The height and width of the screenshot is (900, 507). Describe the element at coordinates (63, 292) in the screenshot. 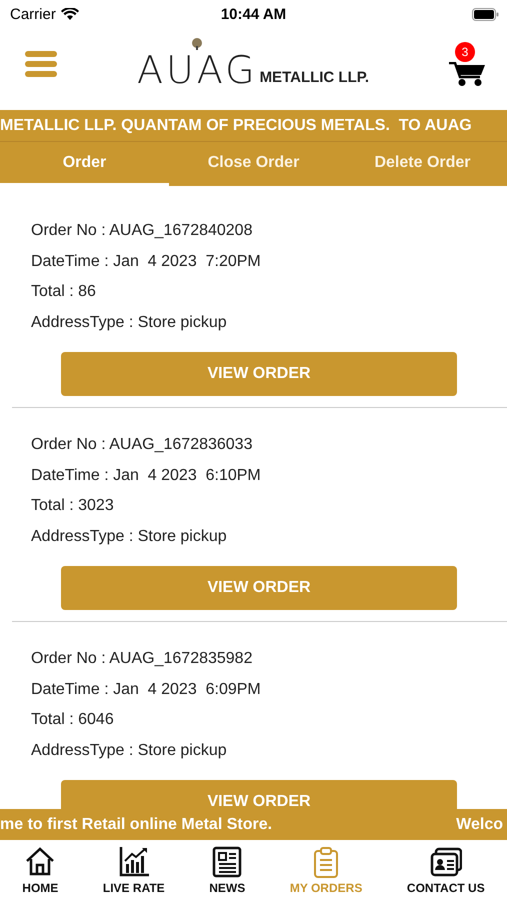

I see `order-total: Total : 86` at that location.